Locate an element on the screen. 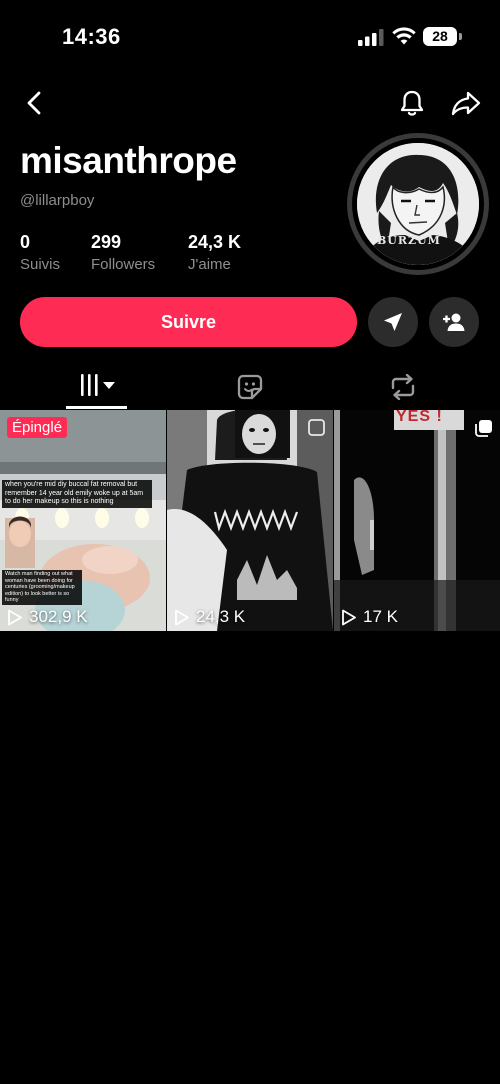 Image resolution: width=500 pixels, height=1084 pixels. video-2-views: 24,3 K is located at coordinates (209, 617).